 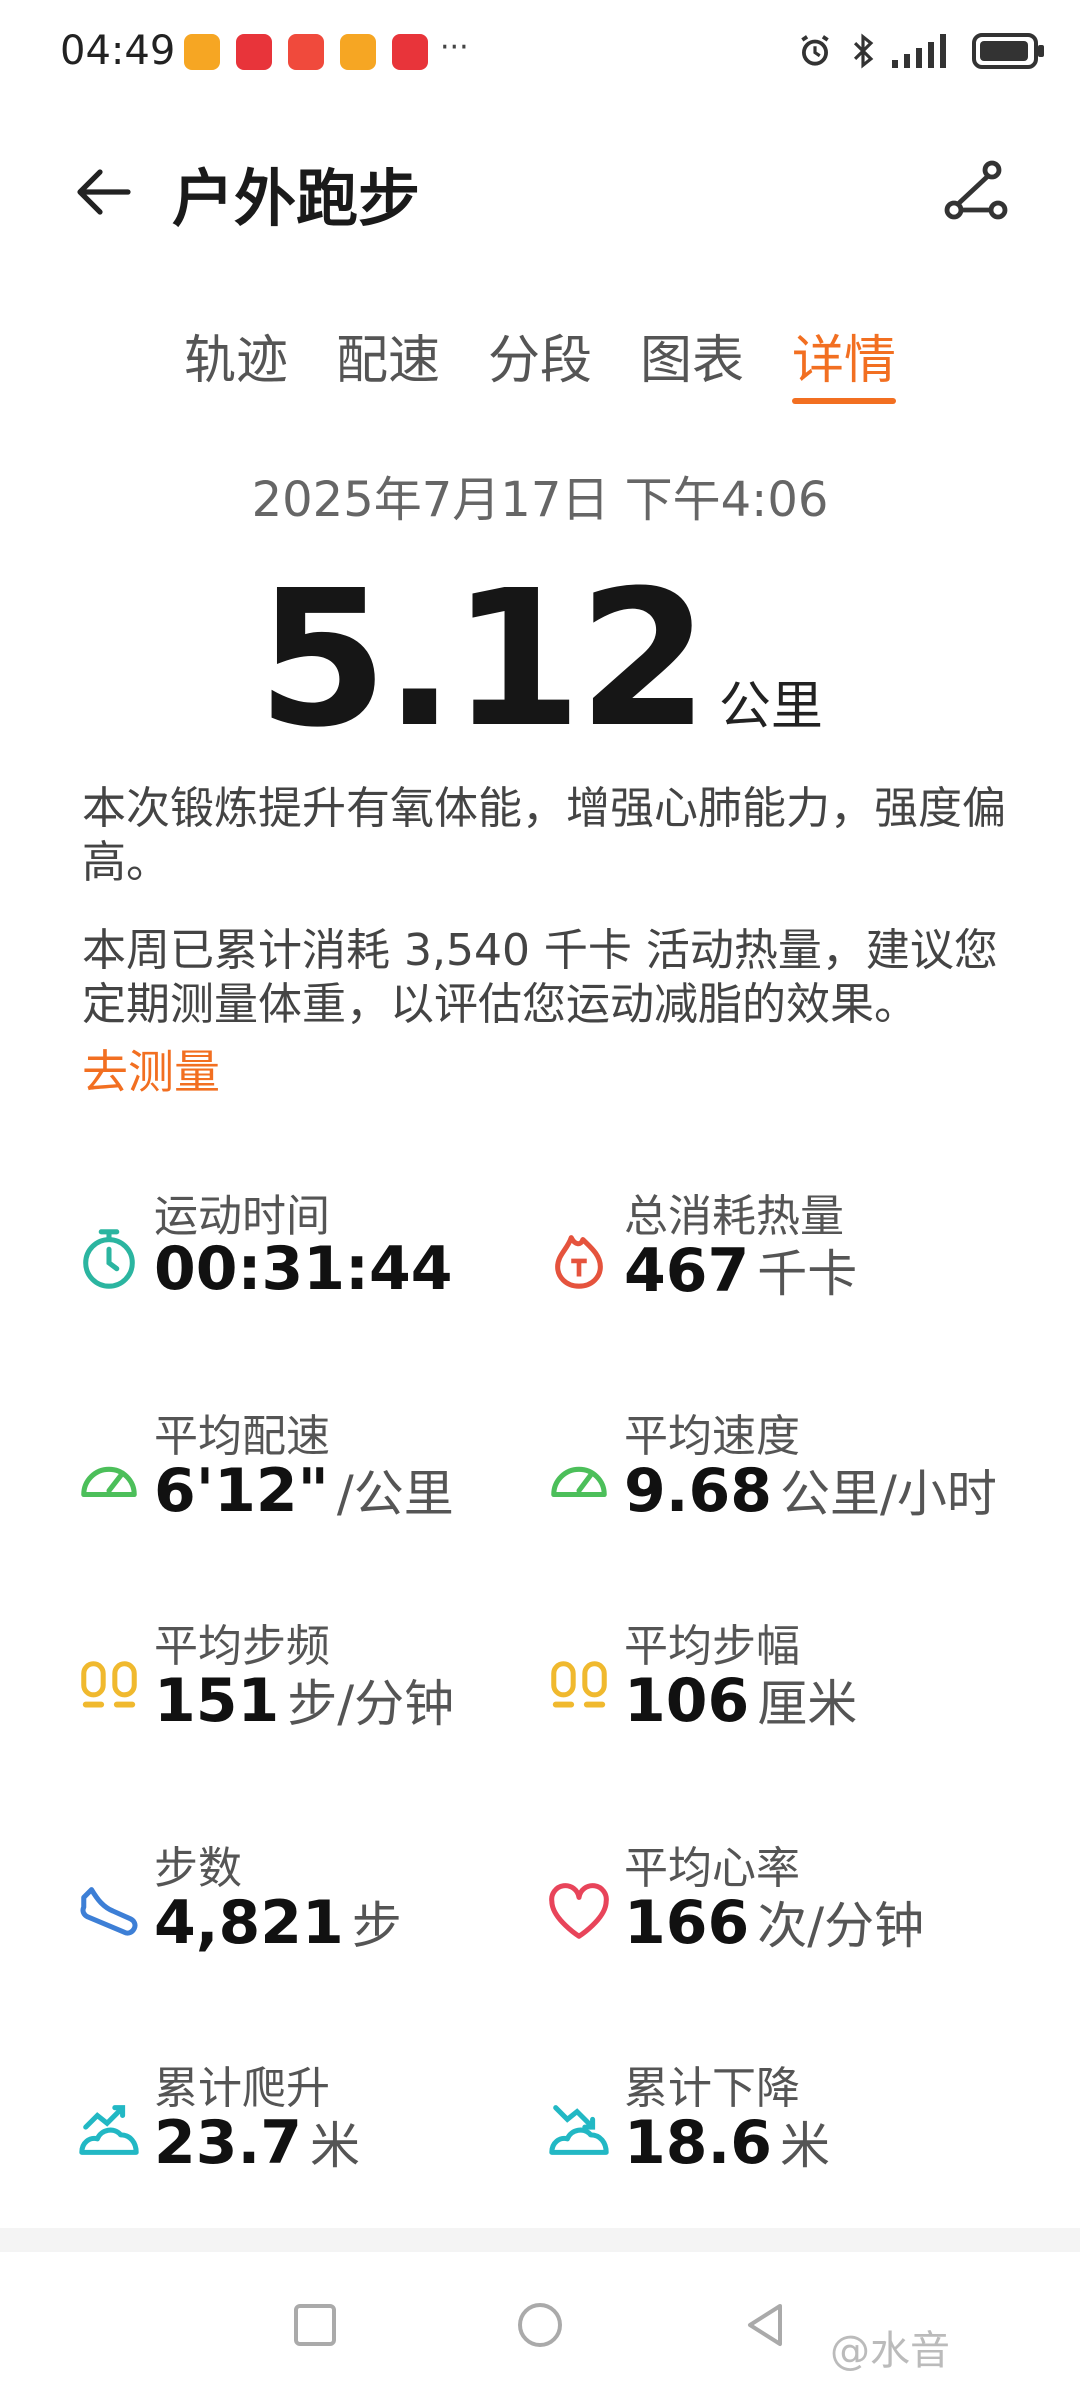 I want to click on metric-unit: 厘米, so click(x=807, y=1704).